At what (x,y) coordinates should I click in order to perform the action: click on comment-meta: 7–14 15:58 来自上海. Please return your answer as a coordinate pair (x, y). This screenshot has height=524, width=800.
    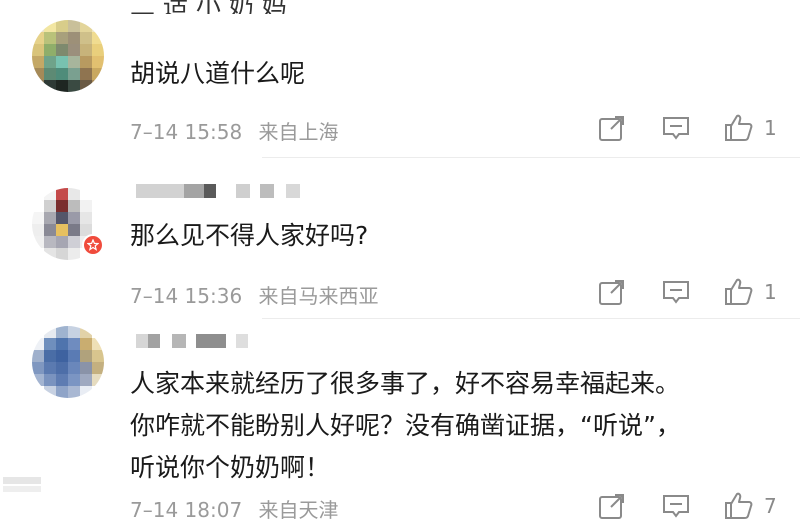
    Looking at the image, I should click on (234, 130).